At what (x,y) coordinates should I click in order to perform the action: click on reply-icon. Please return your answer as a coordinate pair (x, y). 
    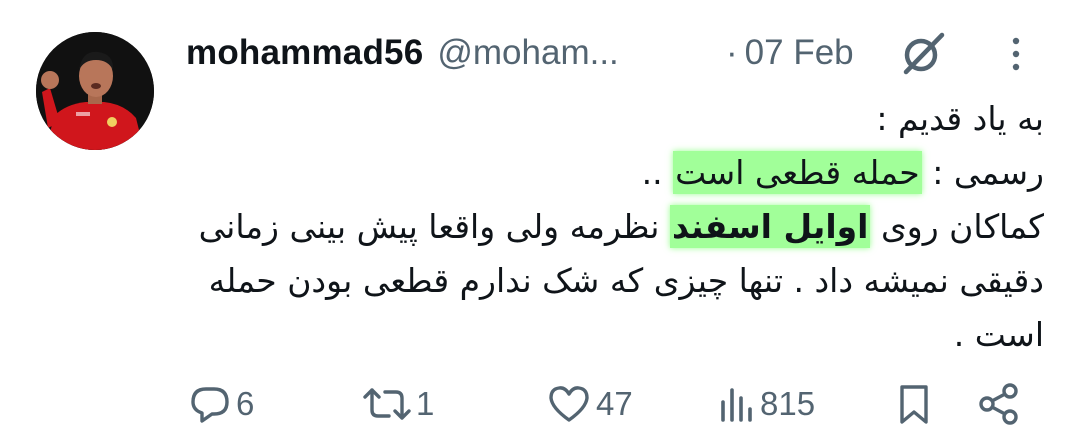
    Looking at the image, I should click on (210, 405).